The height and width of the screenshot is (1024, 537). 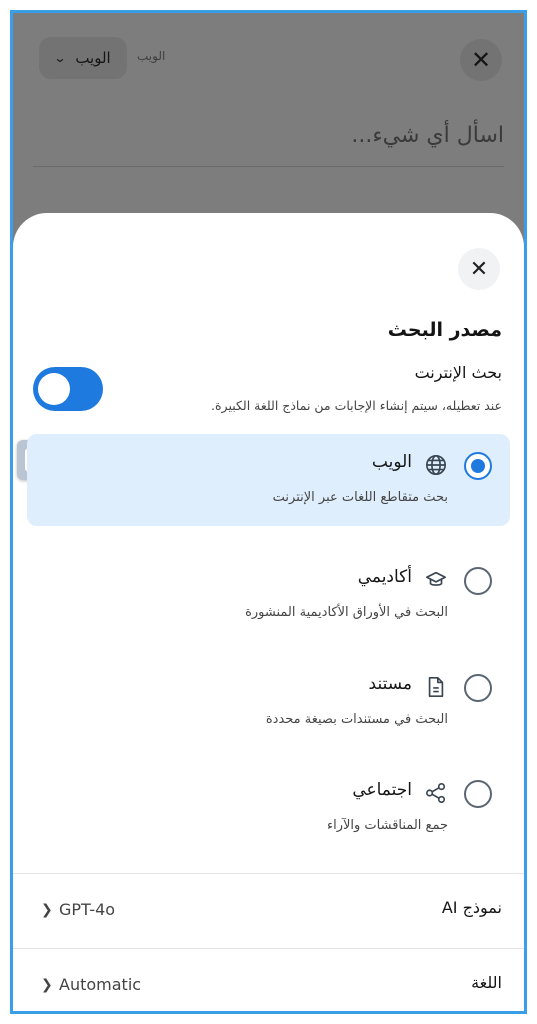 I want to click on source-hint: الويب, so click(x=151, y=56).